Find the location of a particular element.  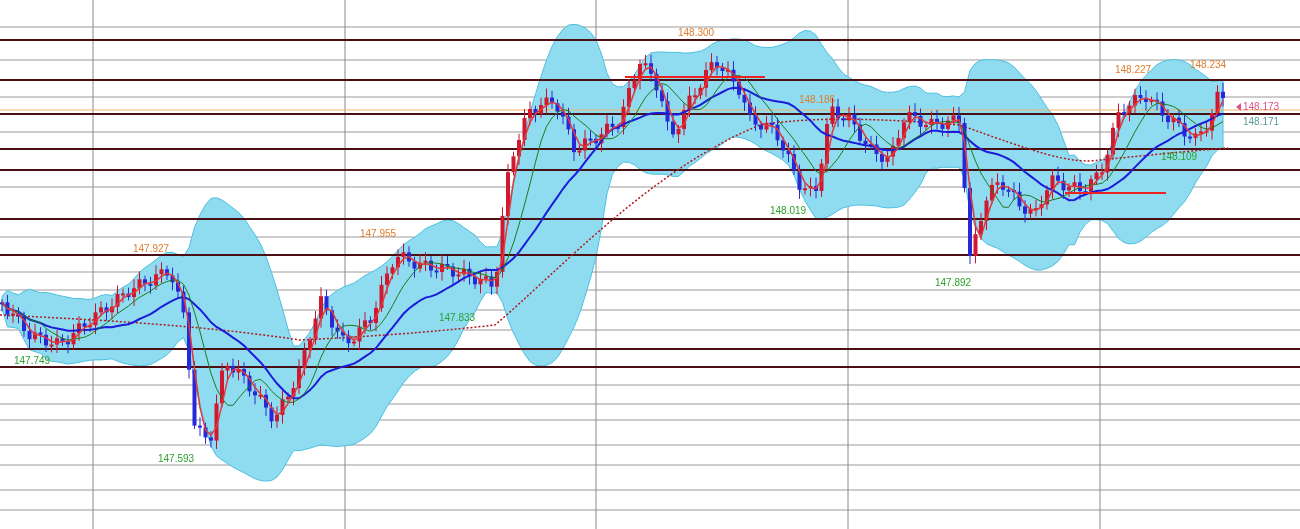

price-marker-icon is located at coordinates (1238, 107).